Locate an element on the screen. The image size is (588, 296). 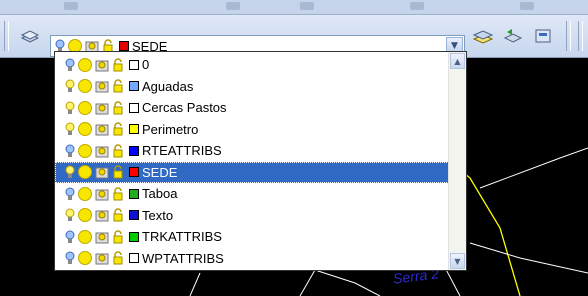
layer-item-label: 0 is located at coordinates (146, 65).